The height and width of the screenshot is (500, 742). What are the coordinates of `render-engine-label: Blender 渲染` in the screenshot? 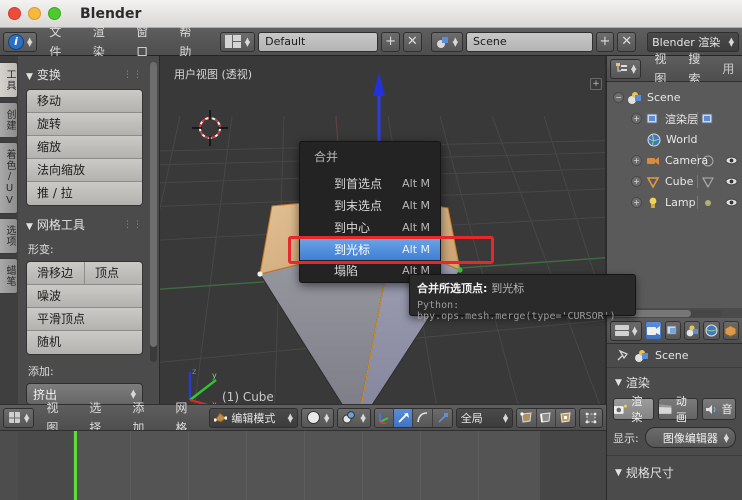 It's located at (686, 42).